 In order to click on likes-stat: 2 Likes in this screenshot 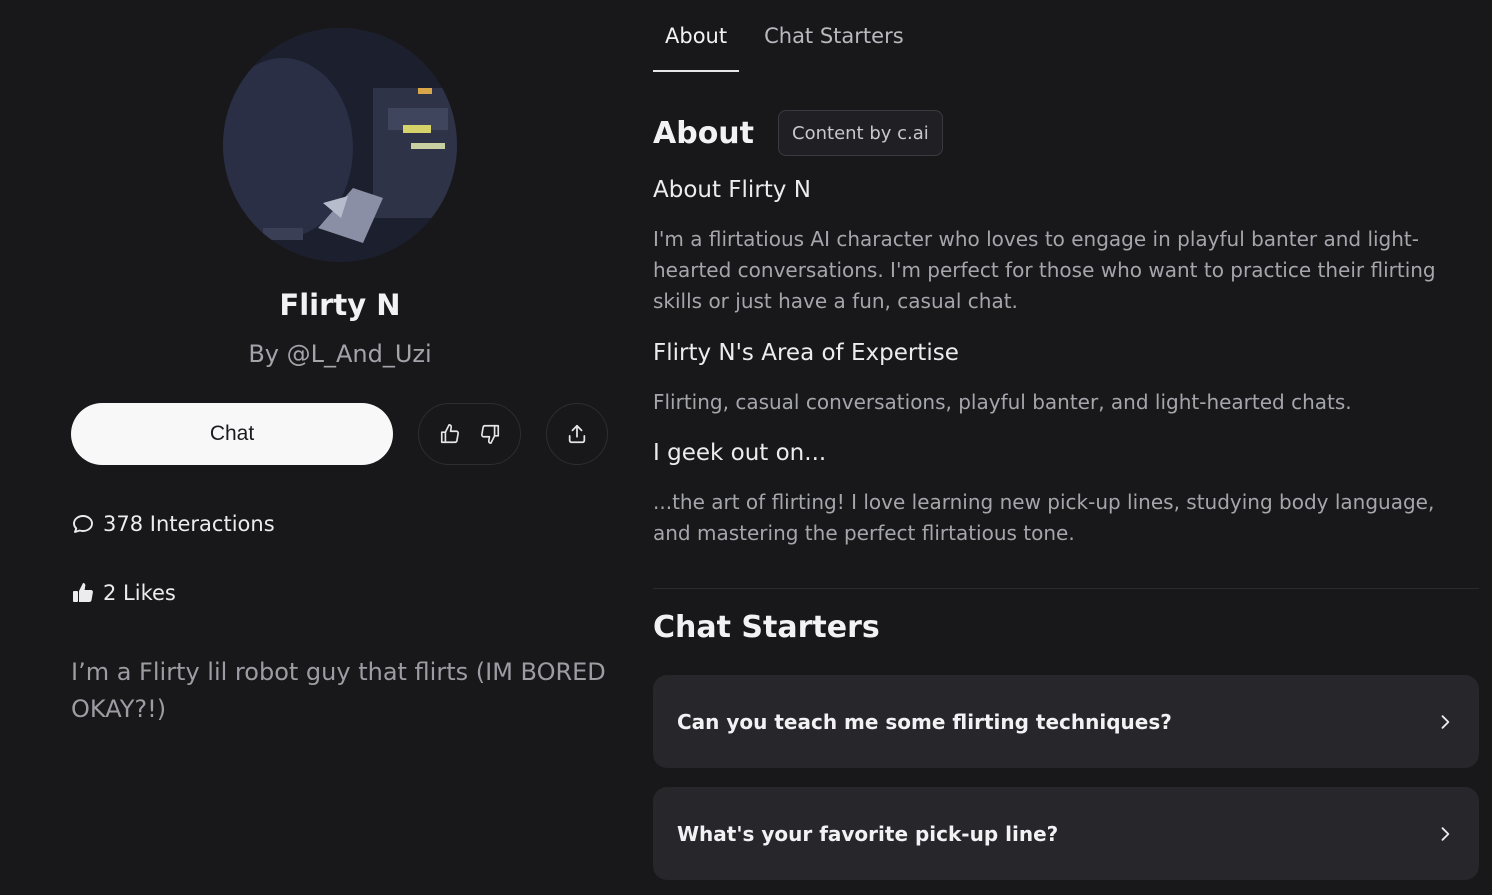, I will do `click(123, 593)`.